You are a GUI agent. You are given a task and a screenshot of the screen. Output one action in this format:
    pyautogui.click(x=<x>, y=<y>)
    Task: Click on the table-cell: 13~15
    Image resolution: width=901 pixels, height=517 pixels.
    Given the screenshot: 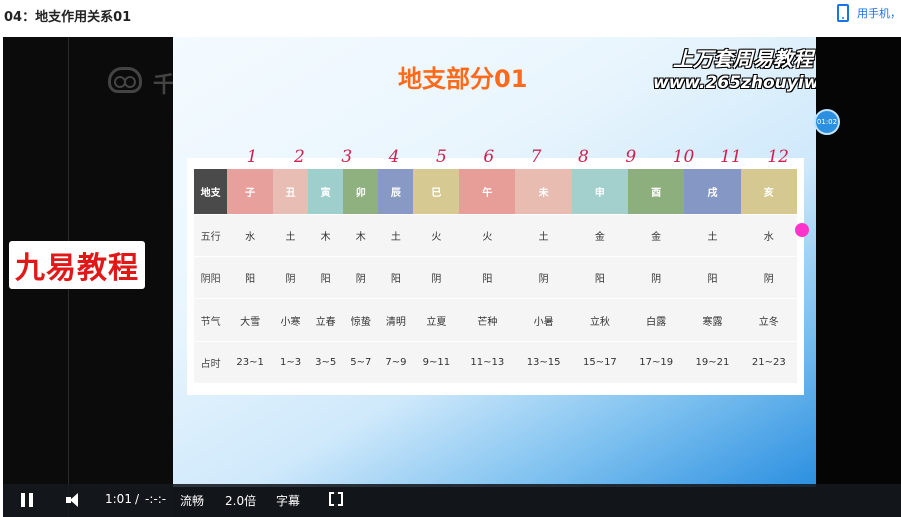 What is the action you would take?
    pyautogui.click(x=543, y=363)
    